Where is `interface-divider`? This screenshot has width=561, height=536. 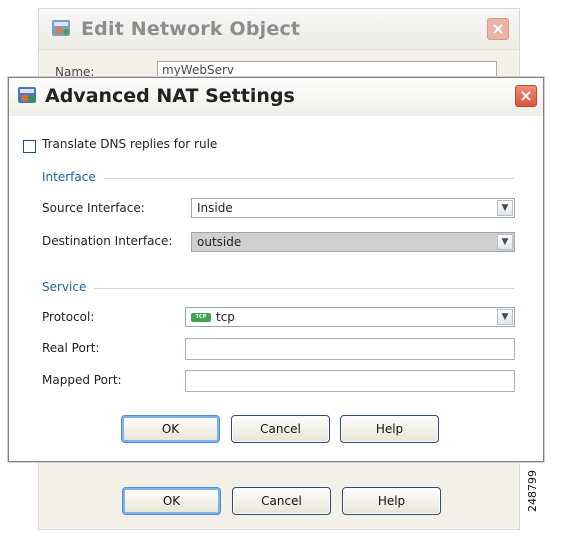 interface-divider is located at coordinates (278, 178).